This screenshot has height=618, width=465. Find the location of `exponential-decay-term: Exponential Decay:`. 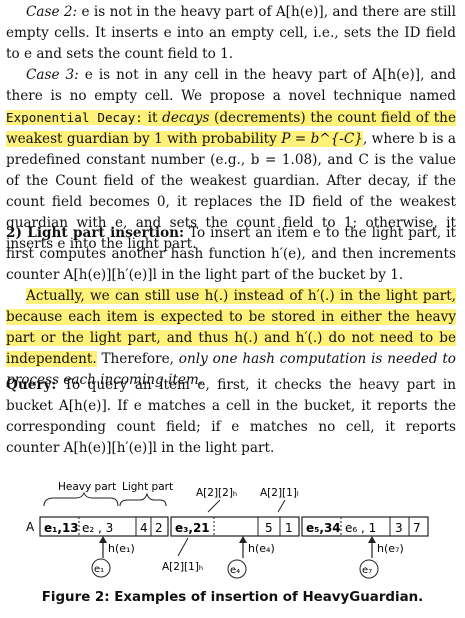

exponential-decay-term: Exponential Decay: is located at coordinates (74, 117).